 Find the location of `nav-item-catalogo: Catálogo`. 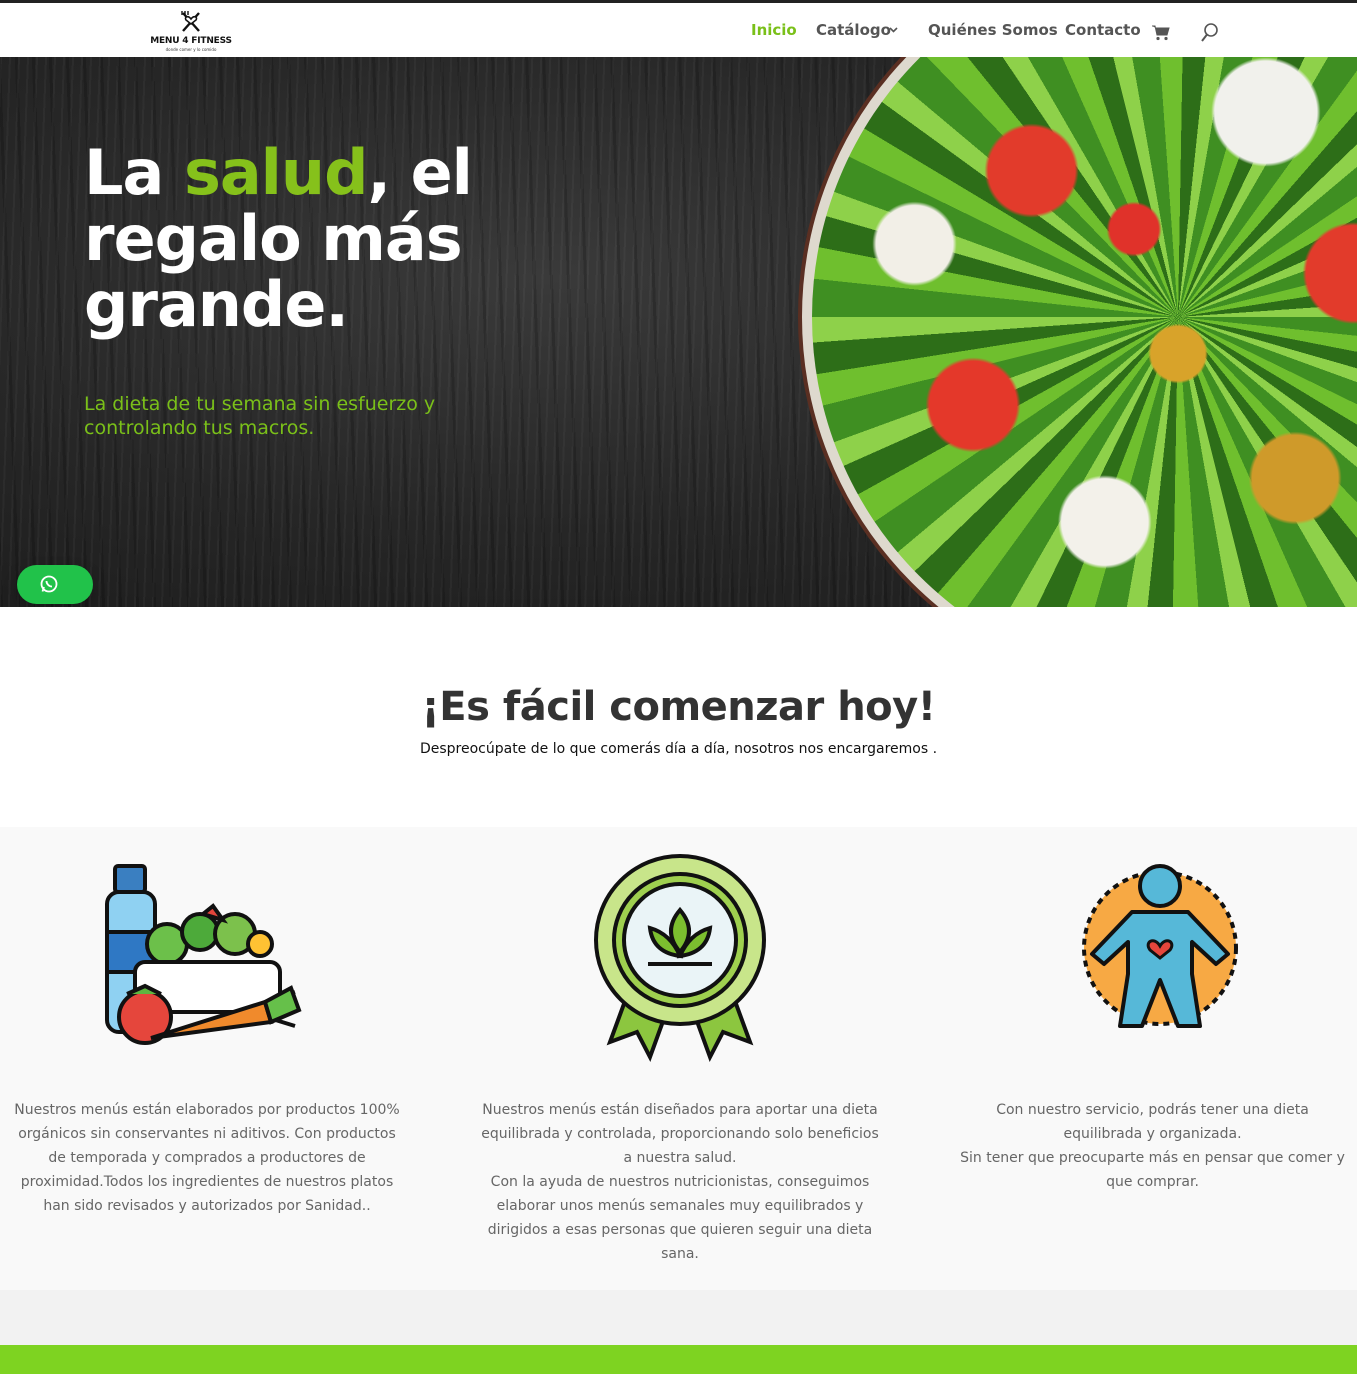

nav-item-catalogo: Catálogo is located at coordinates (853, 30).